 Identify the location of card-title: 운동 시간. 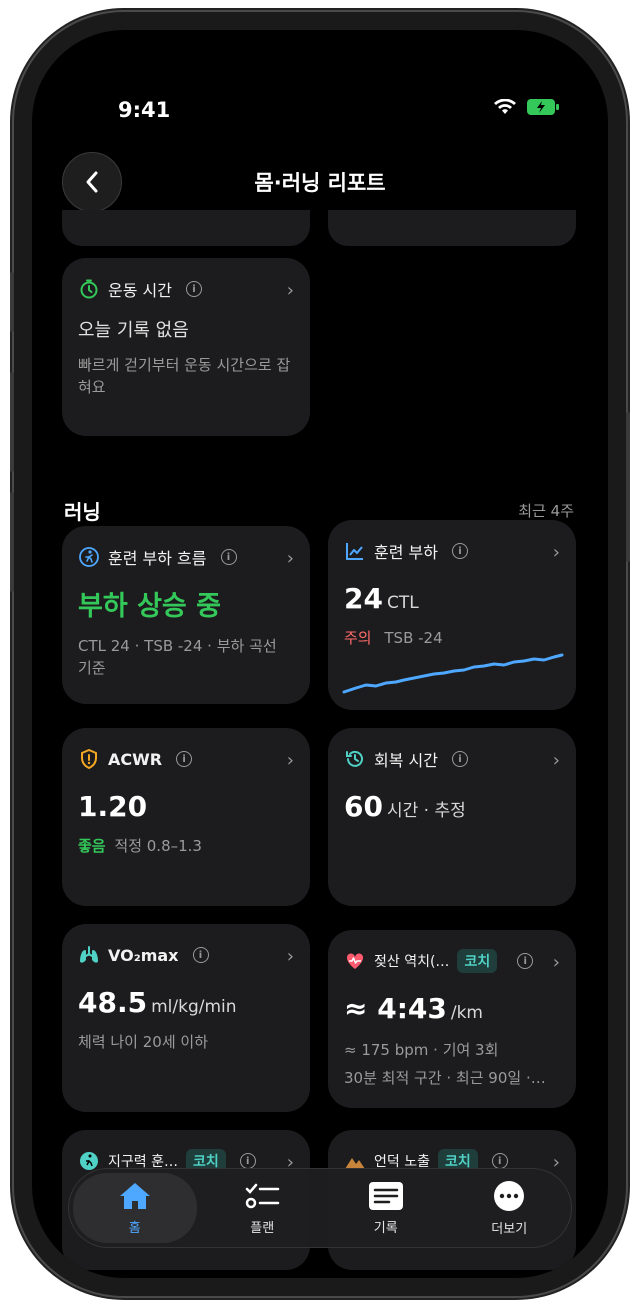
(140, 290).